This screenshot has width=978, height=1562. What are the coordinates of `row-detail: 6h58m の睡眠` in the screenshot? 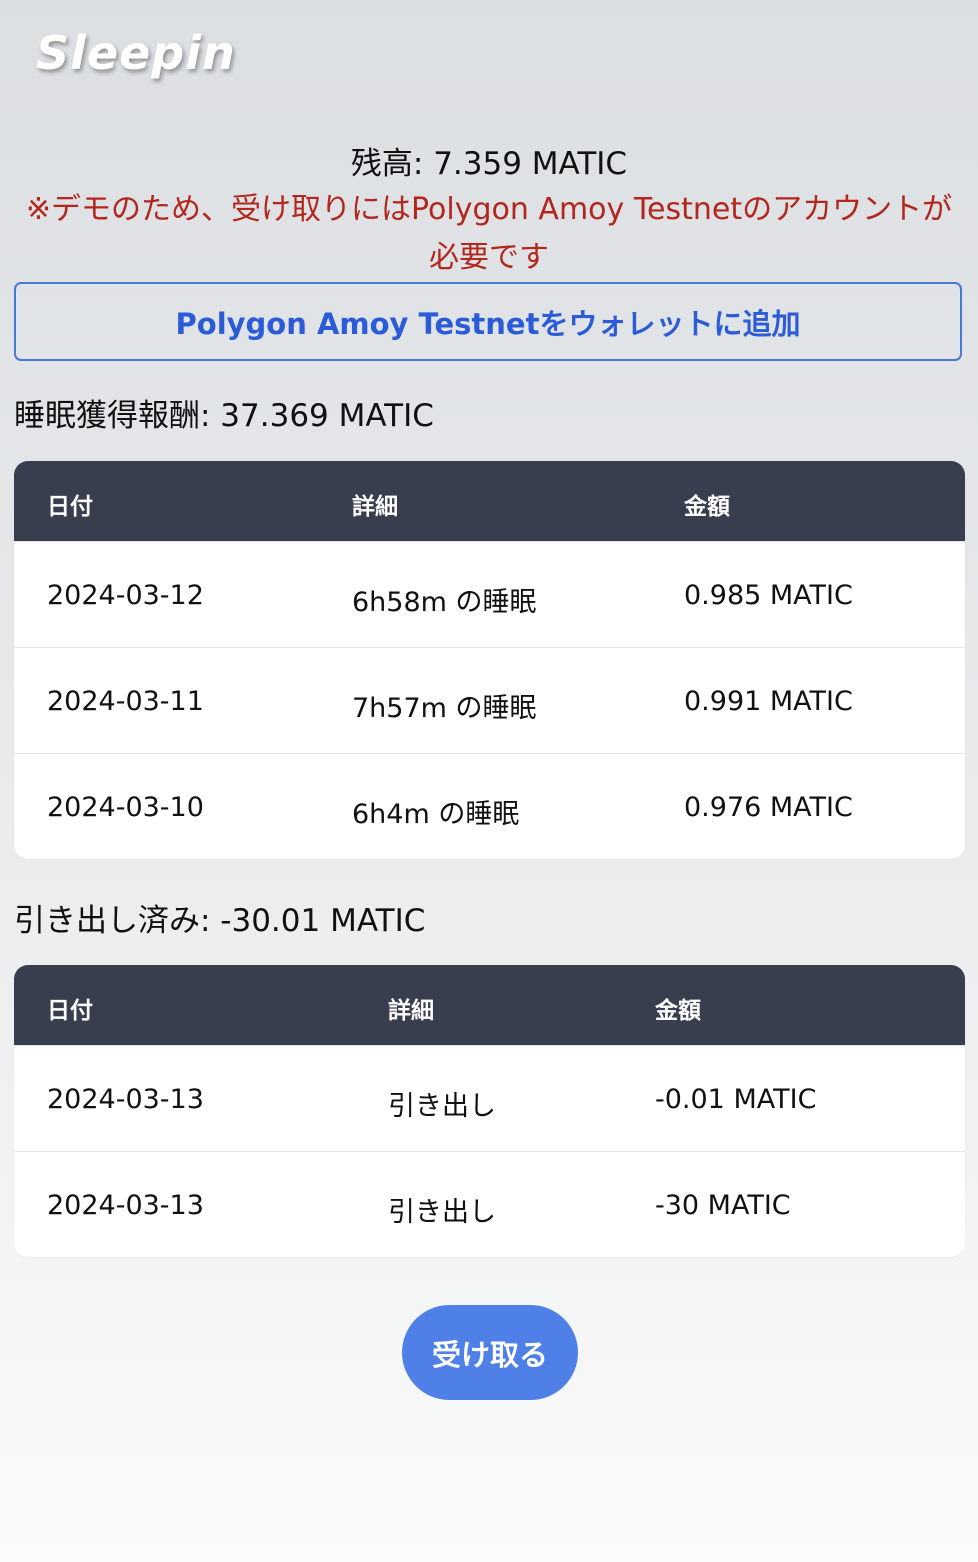 It's located at (444, 602).